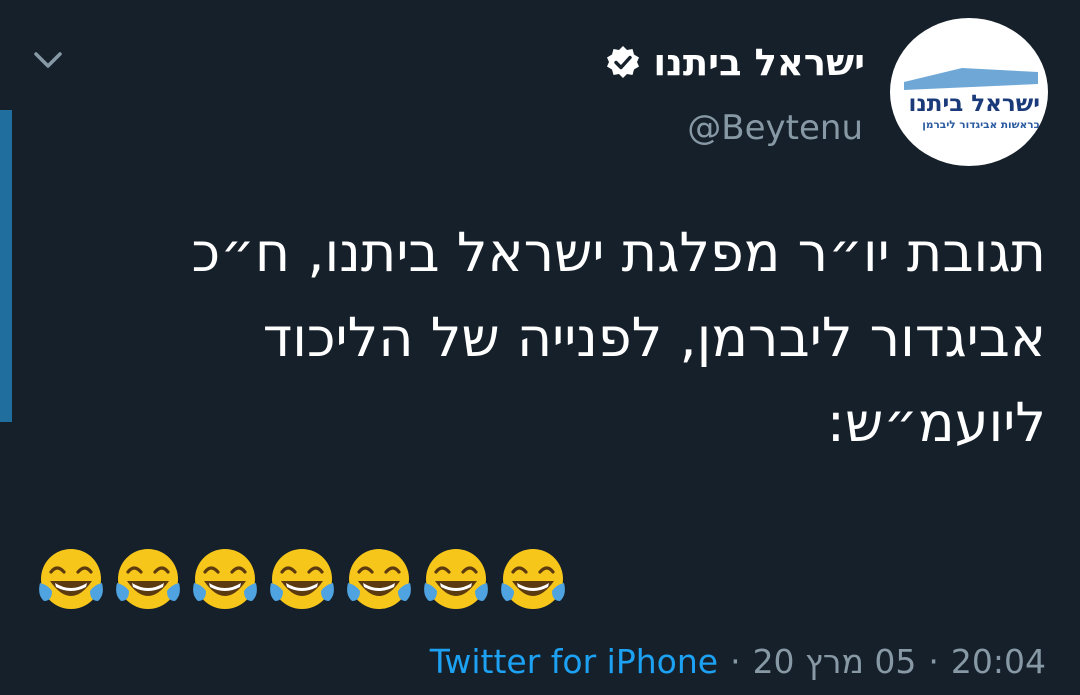 This screenshot has width=1080, height=695. I want to click on tweet-text-line: תגובת יו״ר מפלגת ישראל ביתנו, ח״כ, so click(618, 252).